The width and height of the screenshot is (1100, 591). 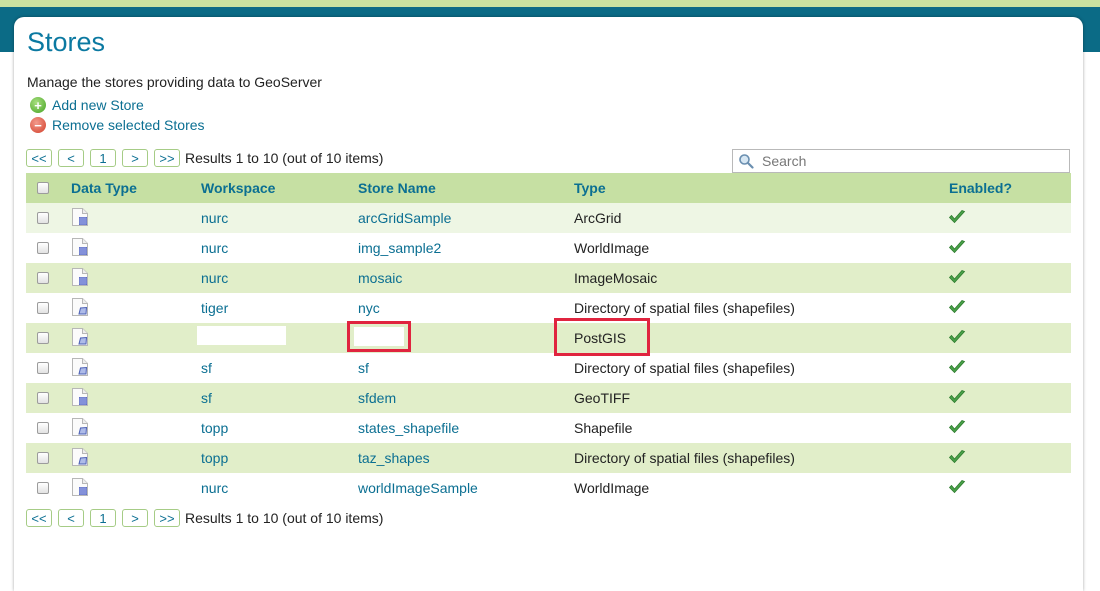 I want to click on store-name-link: worldImageSample, so click(x=418, y=488).